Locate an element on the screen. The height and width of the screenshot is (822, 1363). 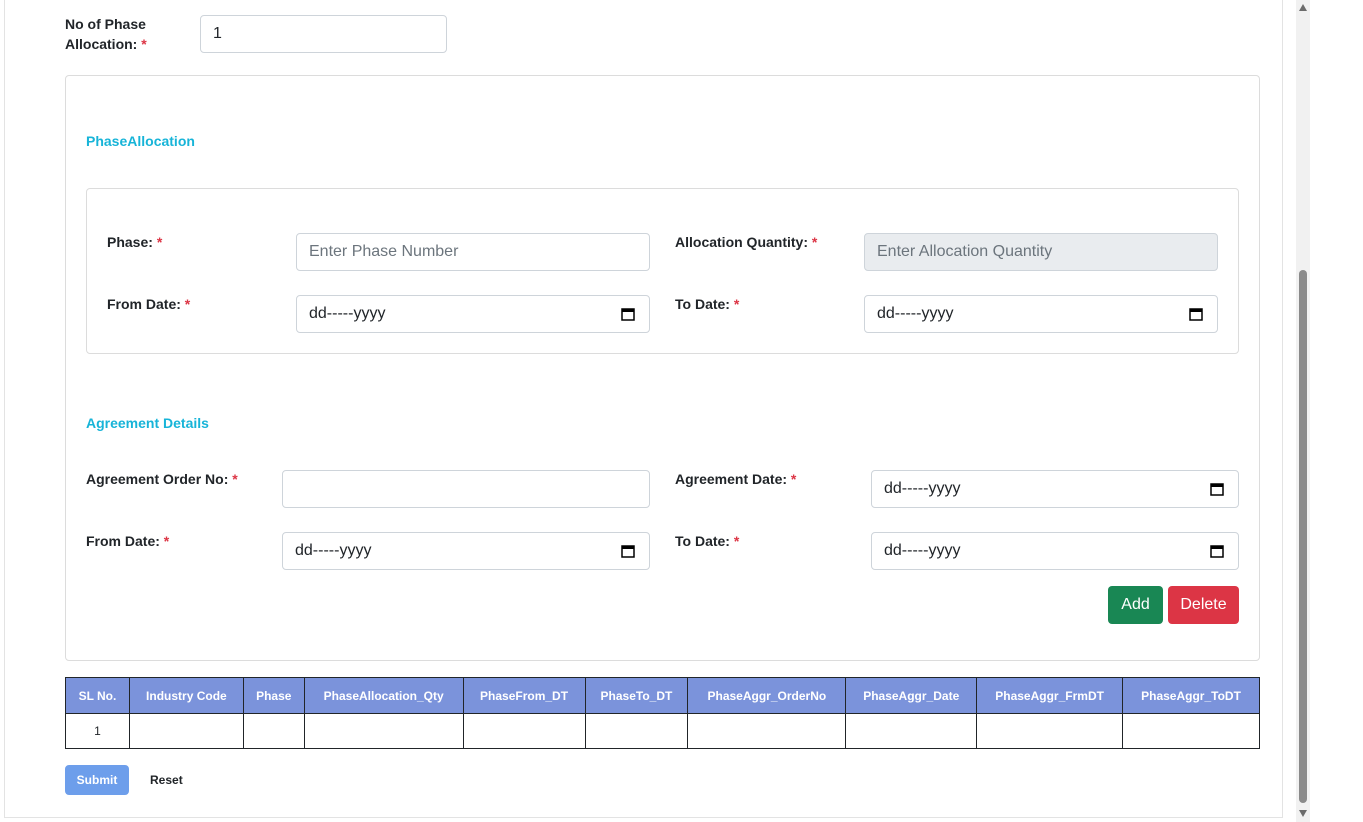
phase-to-date-label-text: To Date: is located at coordinates (702, 304).